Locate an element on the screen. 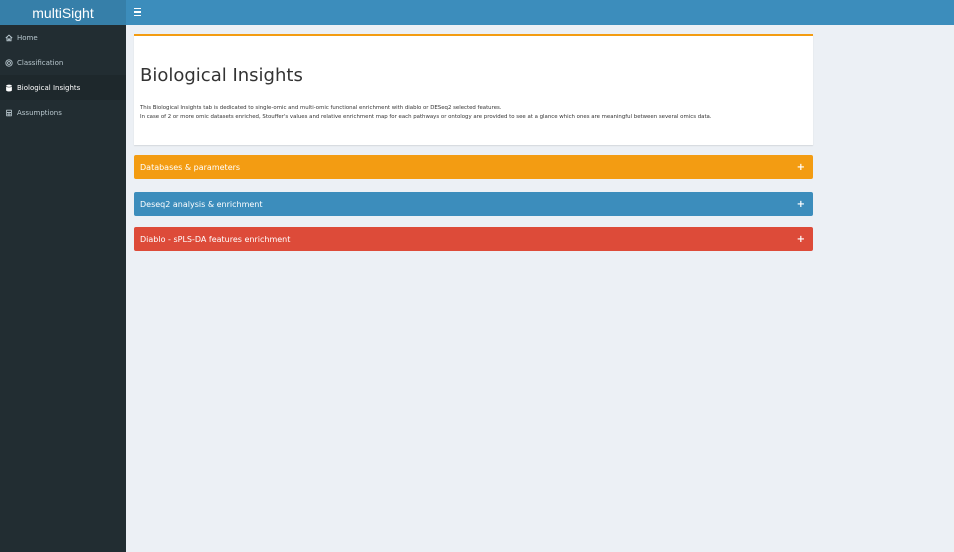  panel-deseq2-analysis: Deseq2 analysis & enrichment + is located at coordinates (473, 204).